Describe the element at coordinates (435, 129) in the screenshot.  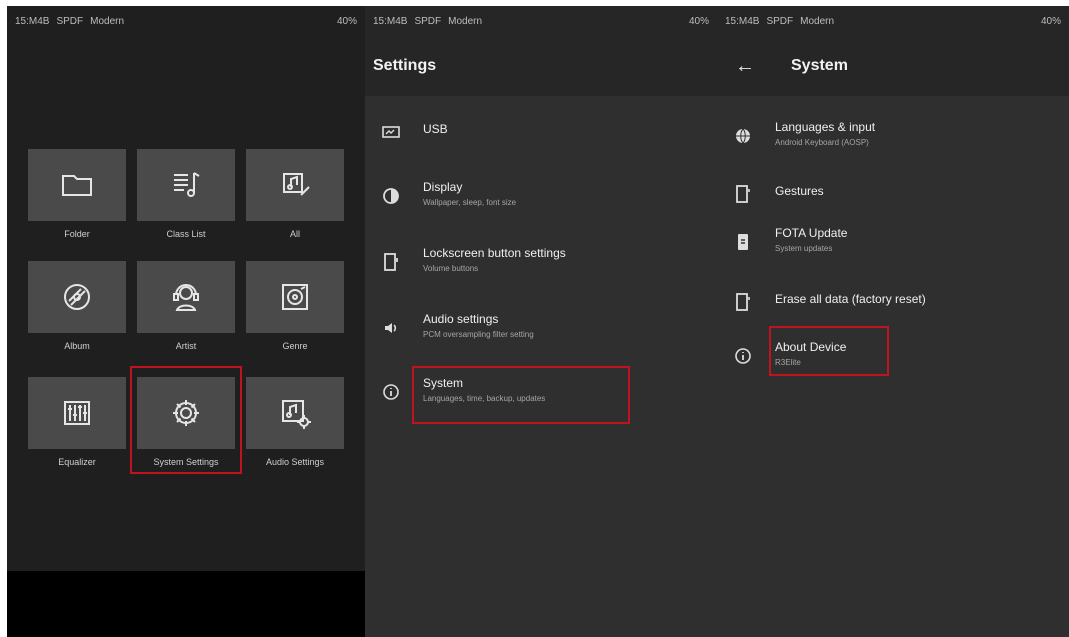
I see `settings-item-title: USB` at that location.